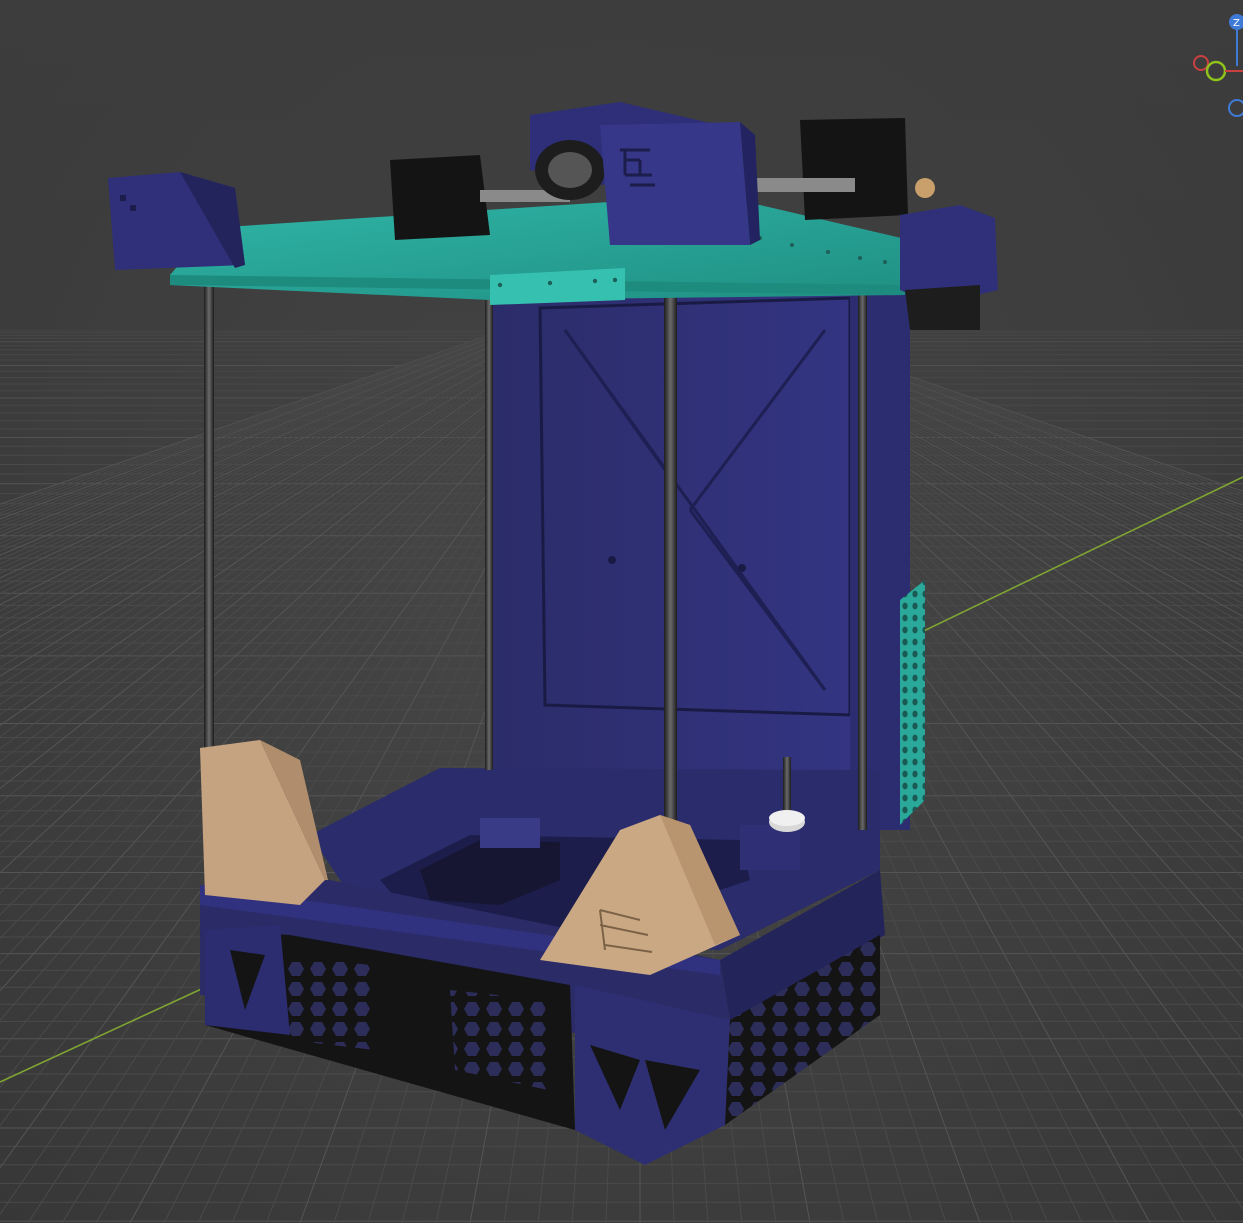  I want to click on z-axis-label: Z, so click(1236, 23).